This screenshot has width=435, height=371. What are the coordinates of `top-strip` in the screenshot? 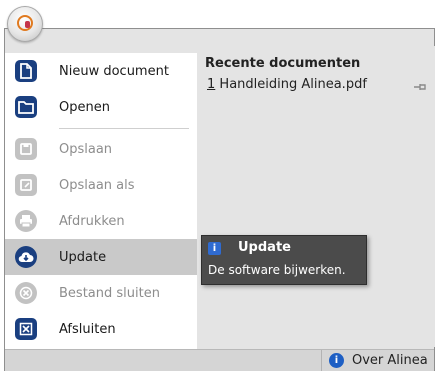 It's located at (217, 14).